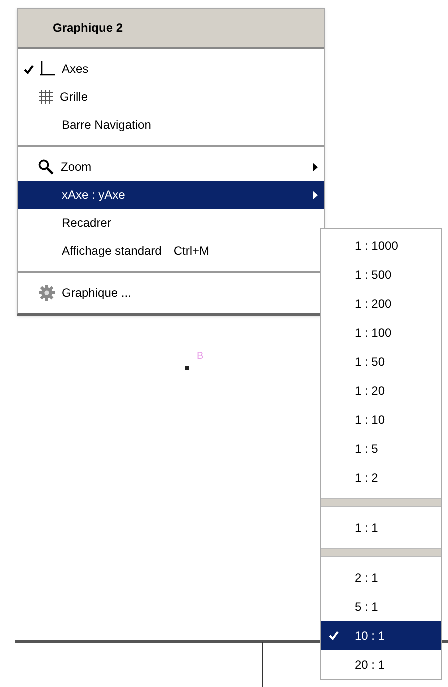 This screenshot has height=687, width=448. What do you see at coordinates (381, 477) in the screenshot?
I see `menu-item: 1 : 2` at bounding box center [381, 477].